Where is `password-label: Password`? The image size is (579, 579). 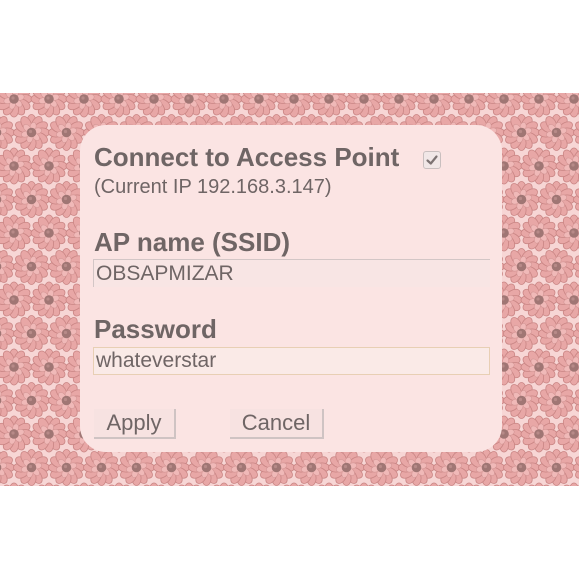
password-label: Password is located at coordinates (155, 329).